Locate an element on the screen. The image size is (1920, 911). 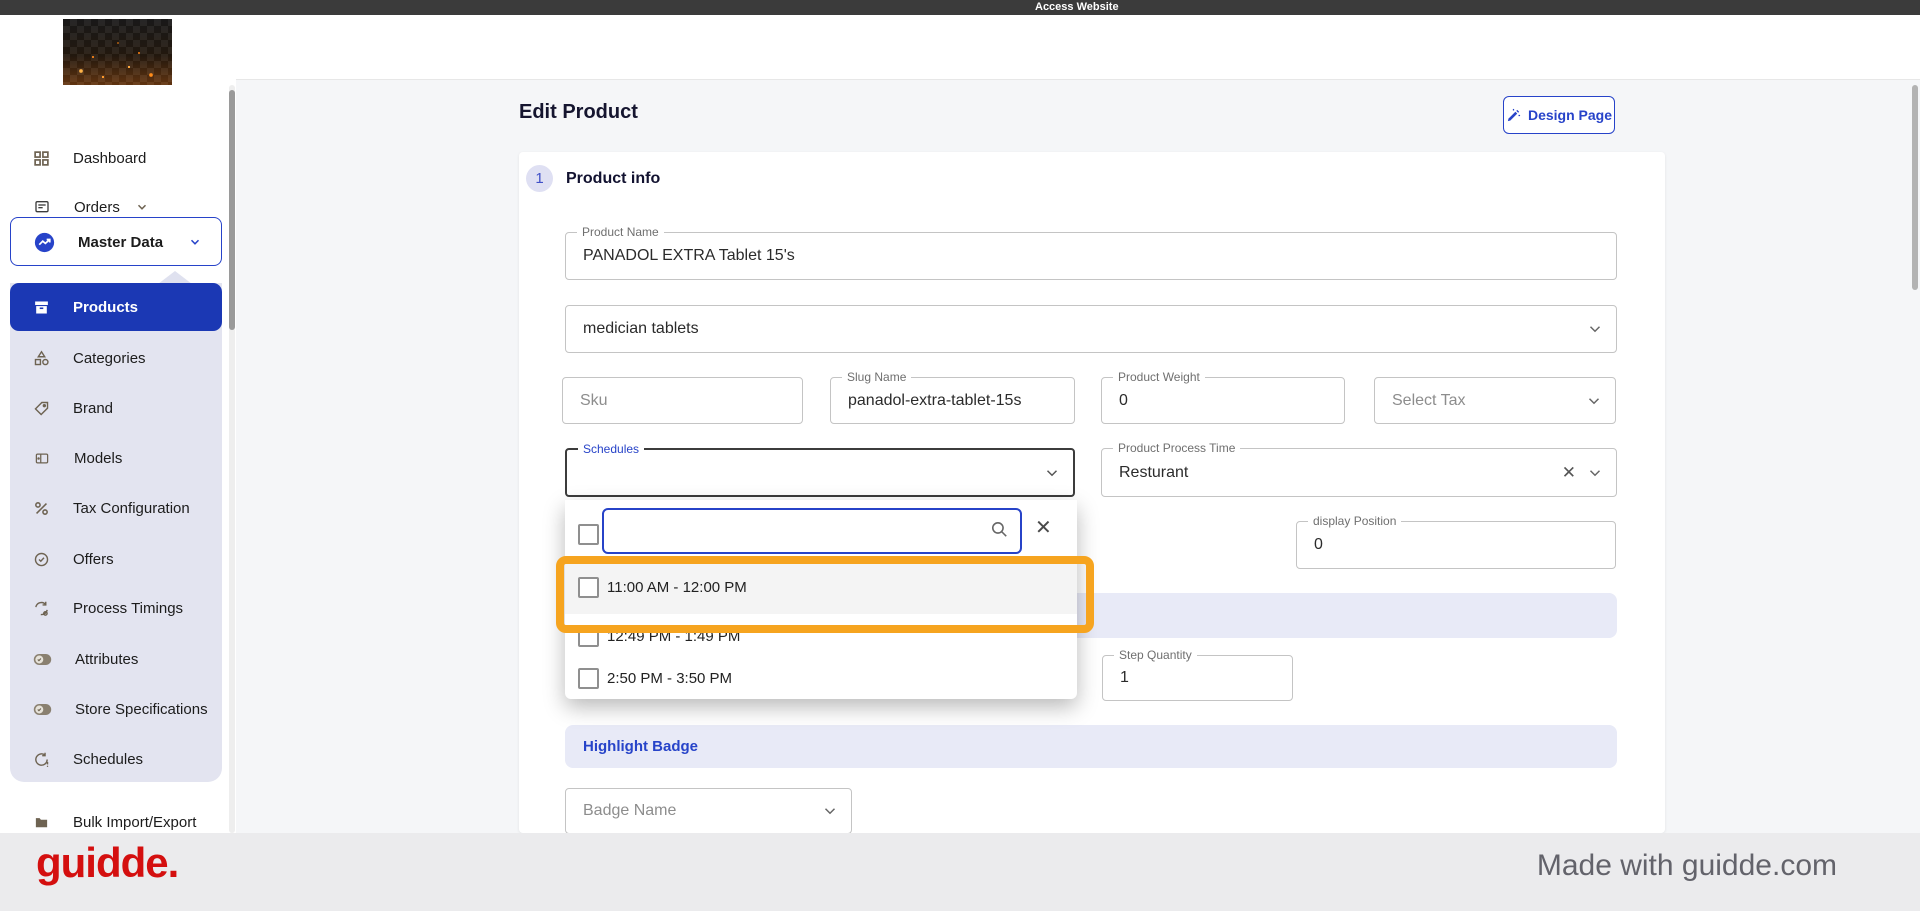
slug-name-field: Slug Name panadol-extra-tablet-15s is located at coordinates (952, 397).